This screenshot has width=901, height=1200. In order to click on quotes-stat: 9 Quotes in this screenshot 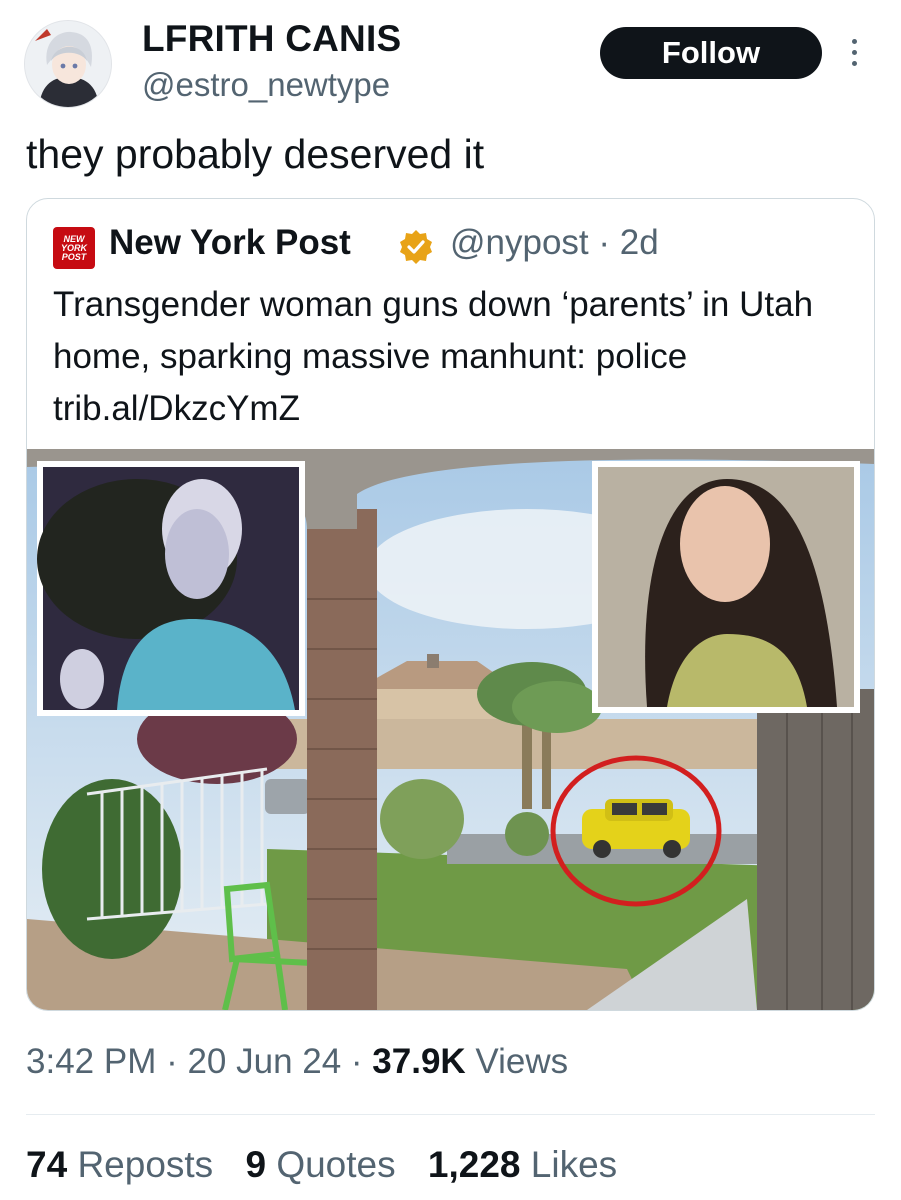, I will do `click(320, 1164)`.